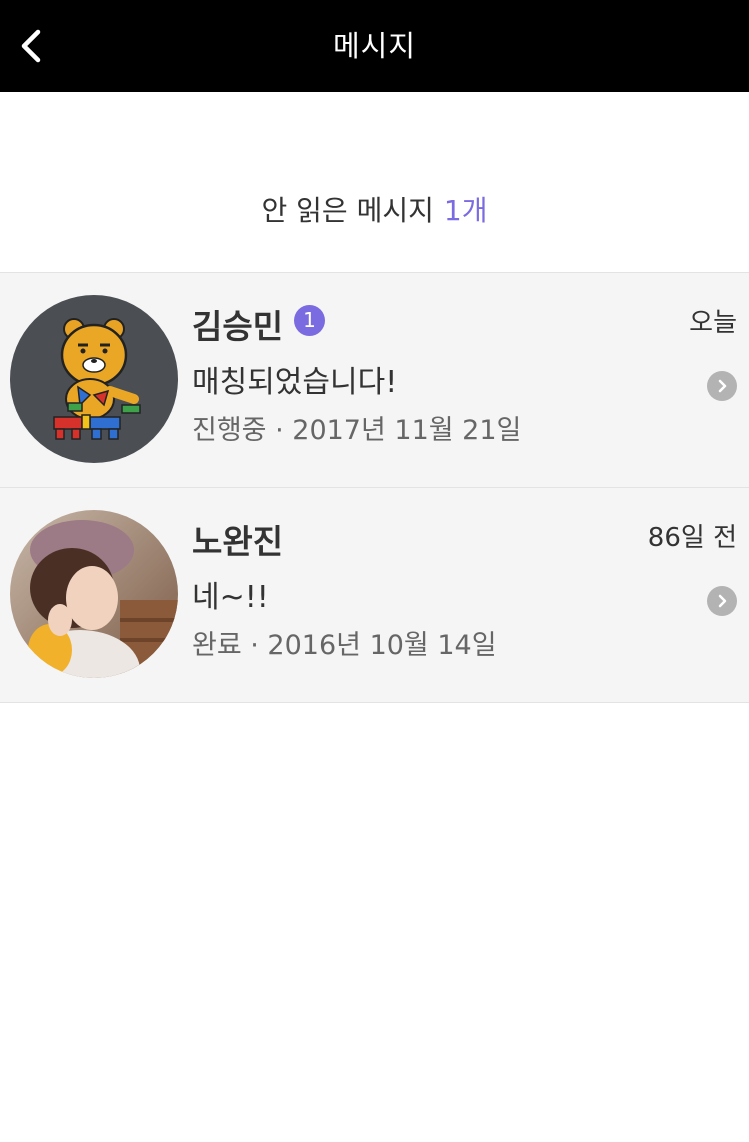 This screenshot has width=749, height=1142. I want to click on status-line: 진행중 · 2017년 11월 21일, so click(357, 430).